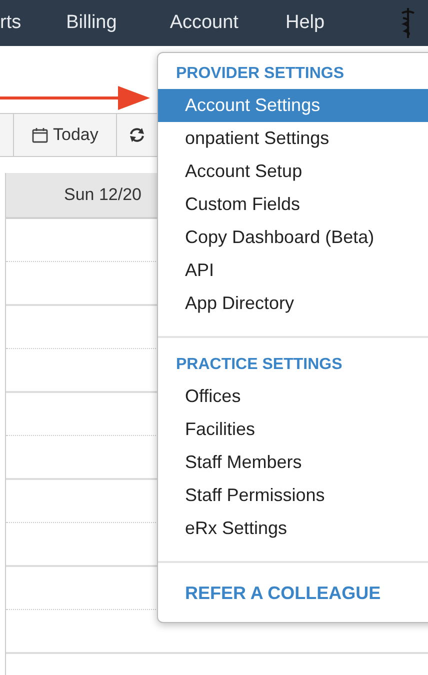  Describe the element at coordinates (293, 204) in the screenshot. I see `menu-item: Custom Fields` at that location.